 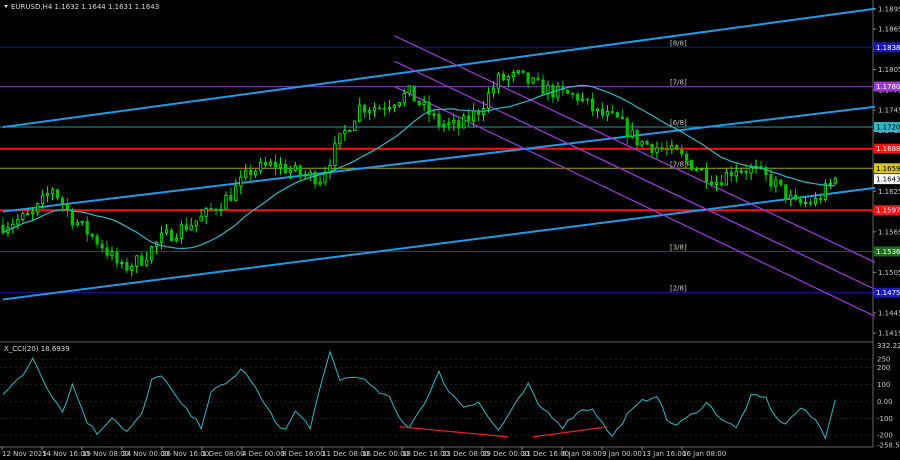 What do you see at coordinates (889, 9) in the screenshot?
I see `price-tick-label: 1.1895` at bounding box center [889, 9].